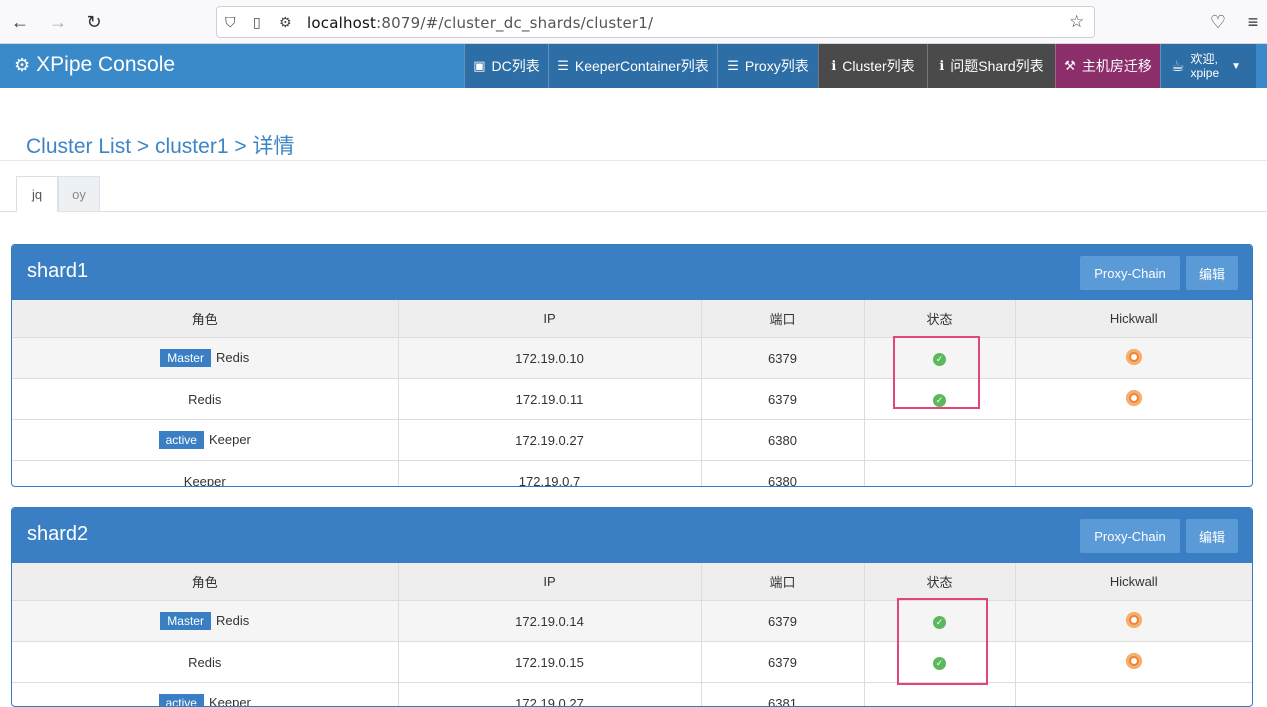 The image size is (1267, 707). What do you see at coordinates (58, 22) in the screenshot?
I see `forward-icon: →` at bounding box center [58, 22].